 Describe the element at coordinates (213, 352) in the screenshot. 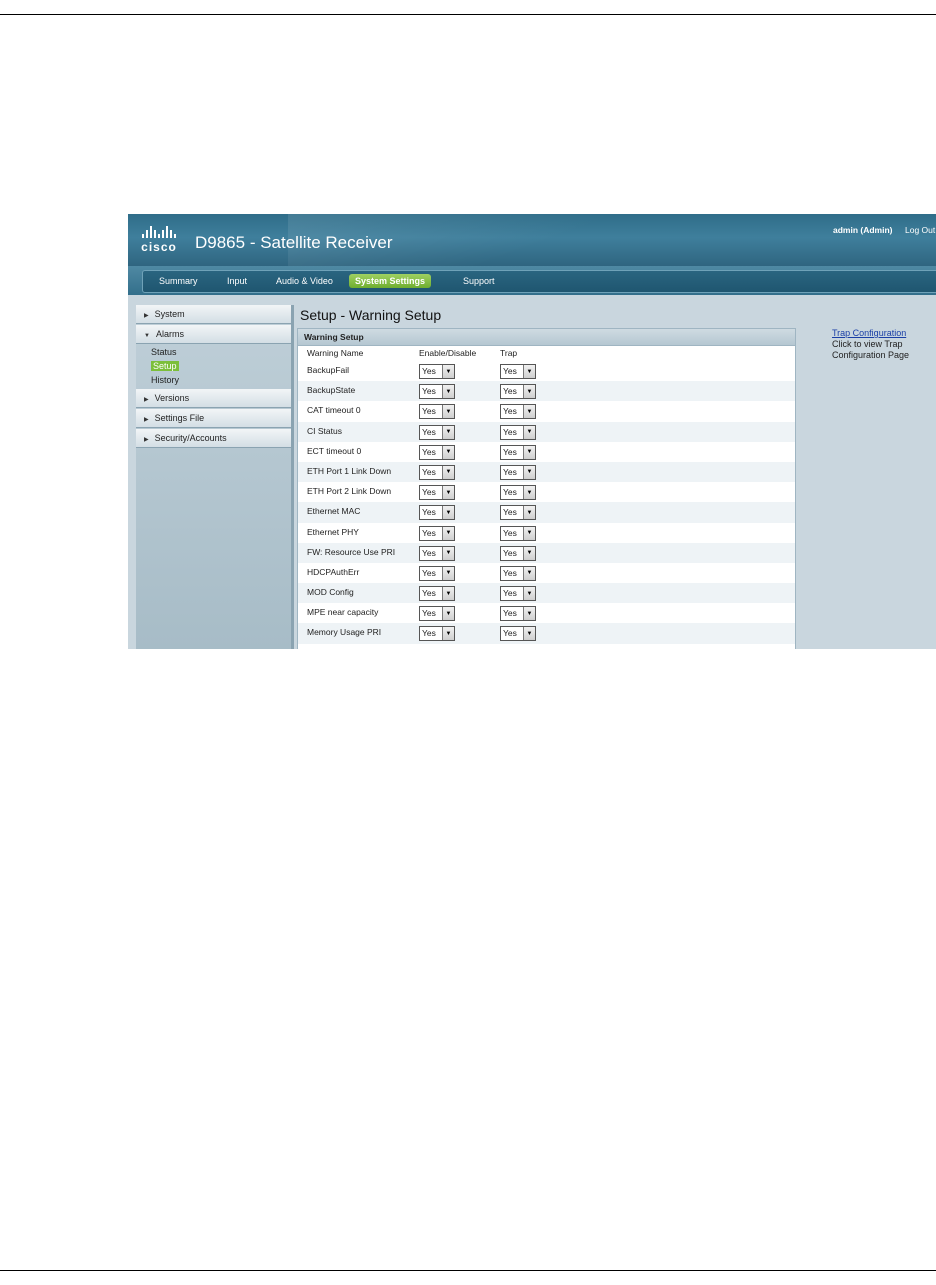

I see `sidebar-subitem-status: Status` at that location.